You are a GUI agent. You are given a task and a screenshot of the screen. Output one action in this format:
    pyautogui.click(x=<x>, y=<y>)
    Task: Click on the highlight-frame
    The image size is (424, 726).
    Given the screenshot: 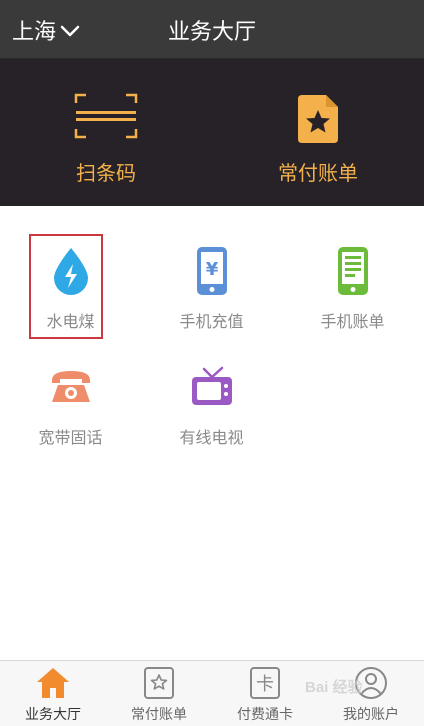 What is the action you would take?
    pyautogui.click(x=66, y=286)
    